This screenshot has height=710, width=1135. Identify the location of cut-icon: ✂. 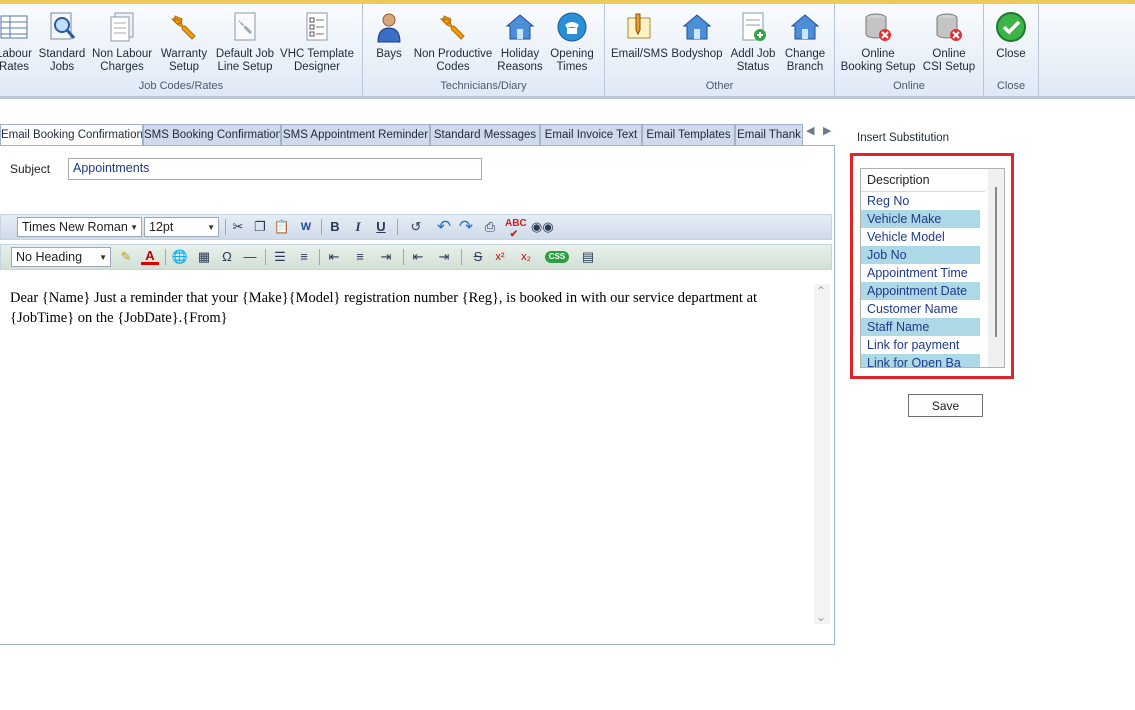
(238, 227).